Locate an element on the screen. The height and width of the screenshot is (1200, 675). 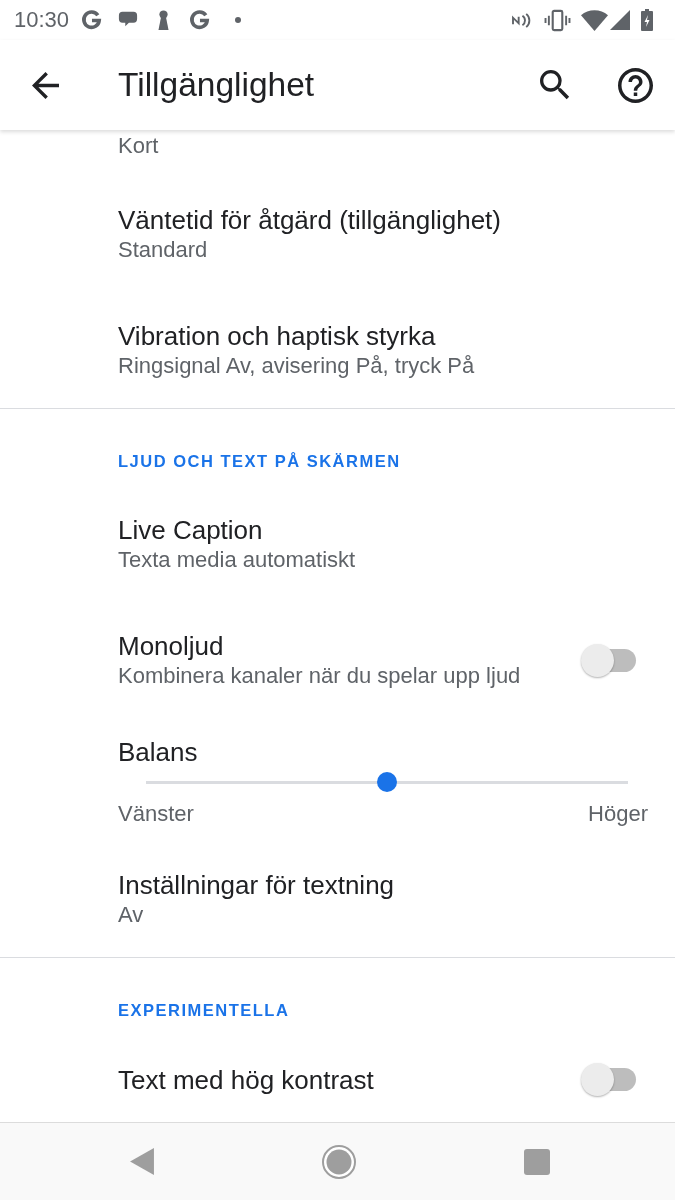
back-arrow-icon is located at coordinates (45, 85).